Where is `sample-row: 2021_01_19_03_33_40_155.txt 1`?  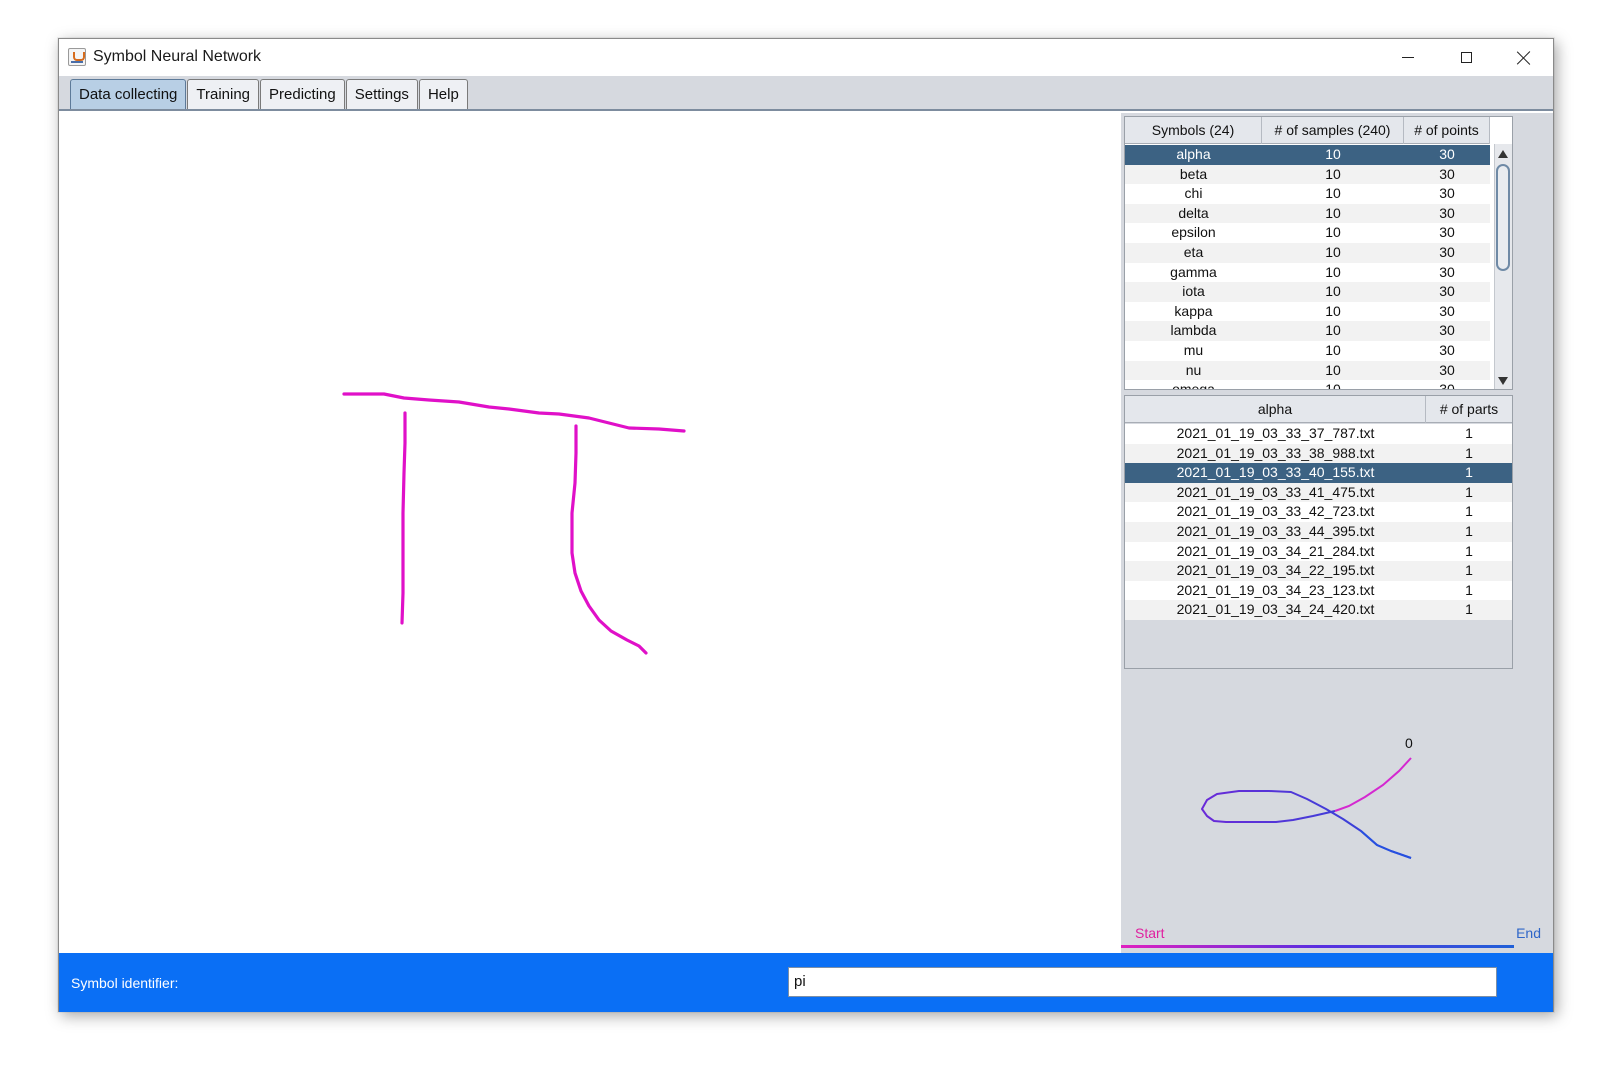 sample-row: 2021_01_19_03_33_40_155.txt 1 is located at coordinates (1318, 473).